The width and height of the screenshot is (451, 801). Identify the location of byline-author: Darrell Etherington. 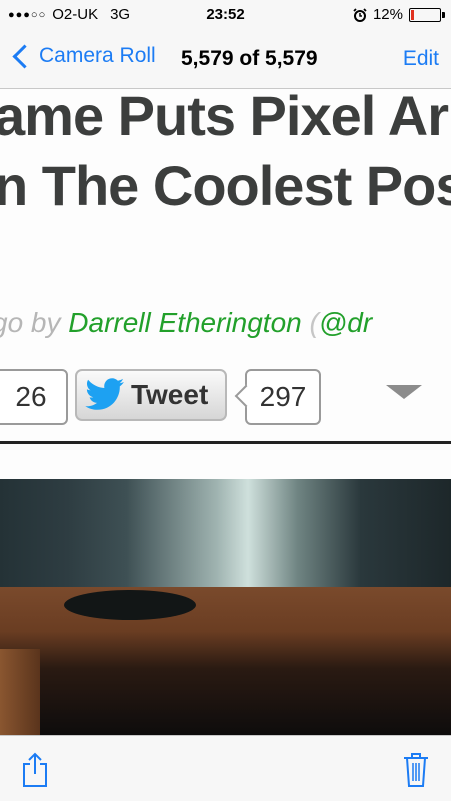
(185, 322).